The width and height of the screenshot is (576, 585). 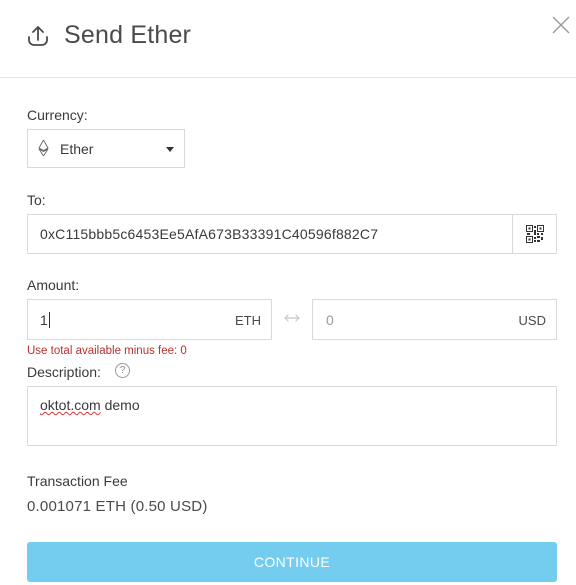 What do you see at coordinates (38, 36) in the screenshot?
I see `upload-icon` at bounding box center [38, 36].